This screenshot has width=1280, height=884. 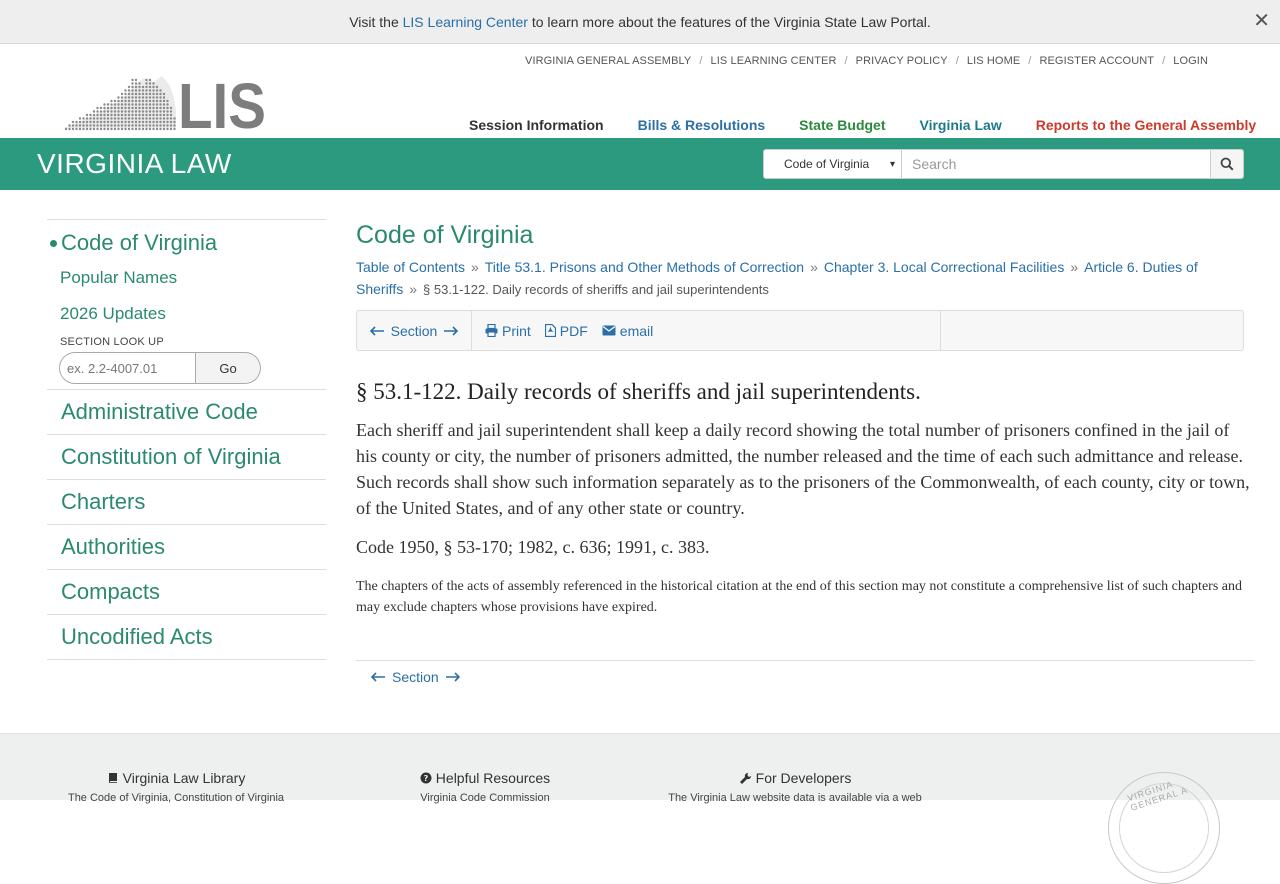 What do you see at coordinates (186, 546) in the screenshot?
I see `sidebar-item-authorities: Authorities` at bounding box center [186, 546].